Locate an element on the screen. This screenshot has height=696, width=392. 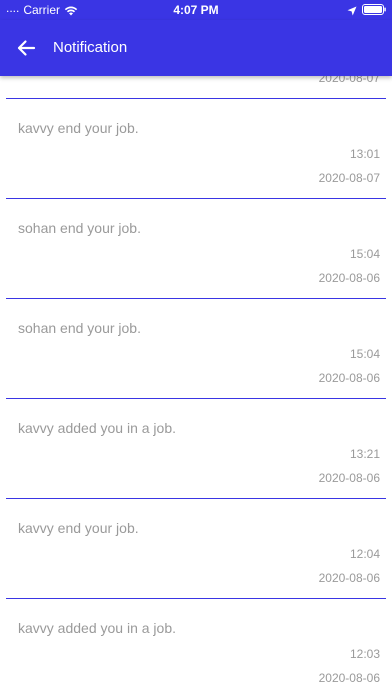
status-bar: .... Carrier 4:07 PM is located at coordinates (196, 10).